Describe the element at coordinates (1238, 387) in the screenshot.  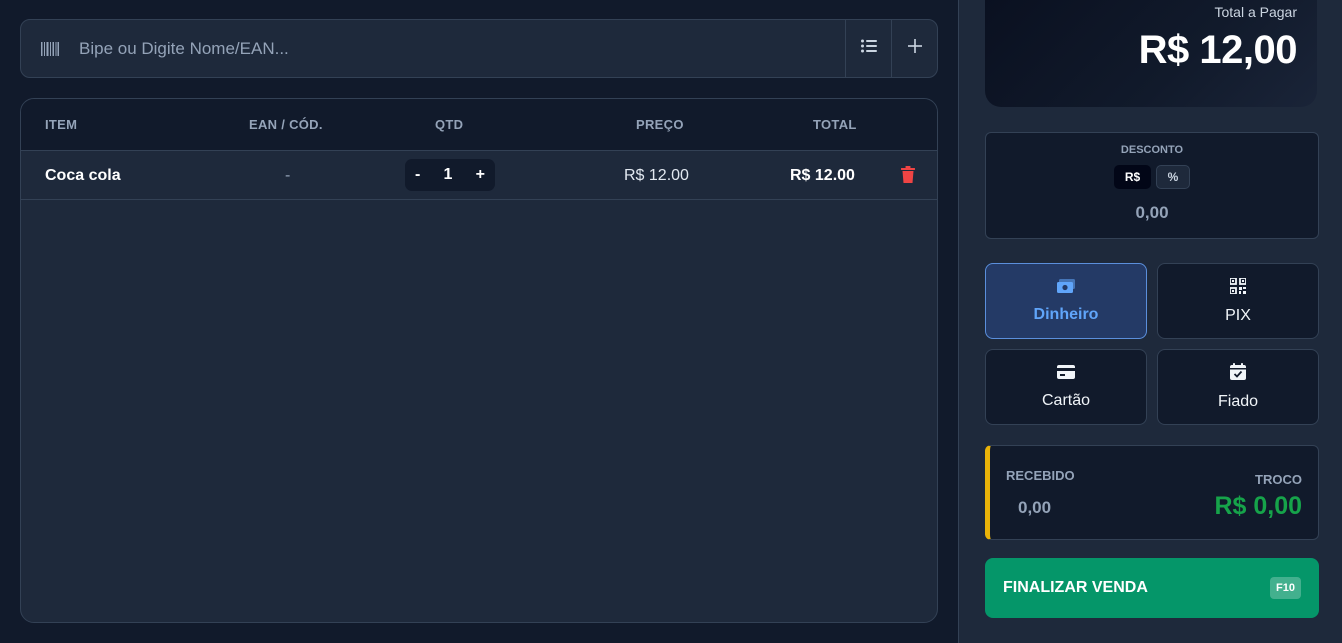
I see `payment-method-credit: Fiado` at that location.